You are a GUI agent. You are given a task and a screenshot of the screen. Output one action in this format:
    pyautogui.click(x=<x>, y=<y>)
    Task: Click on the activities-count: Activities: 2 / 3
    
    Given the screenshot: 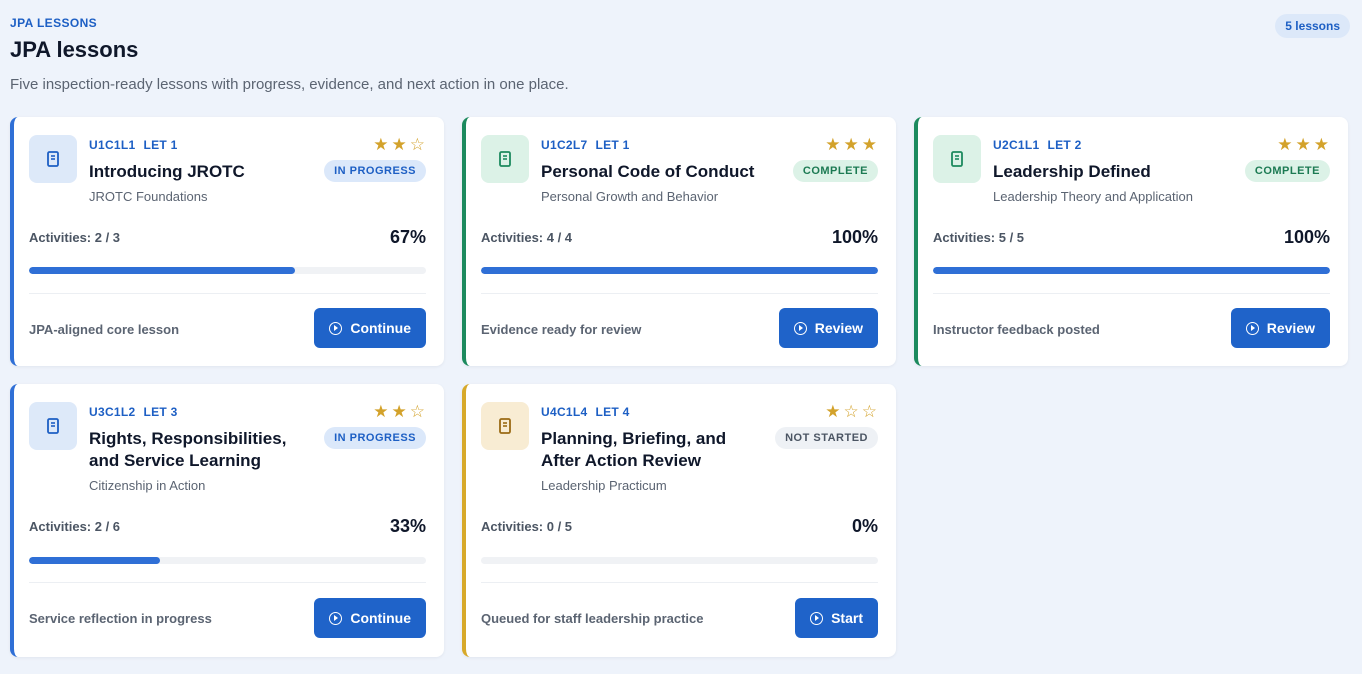 What is the action you would take?
    pyautogui.click(x=75, y=237)
    